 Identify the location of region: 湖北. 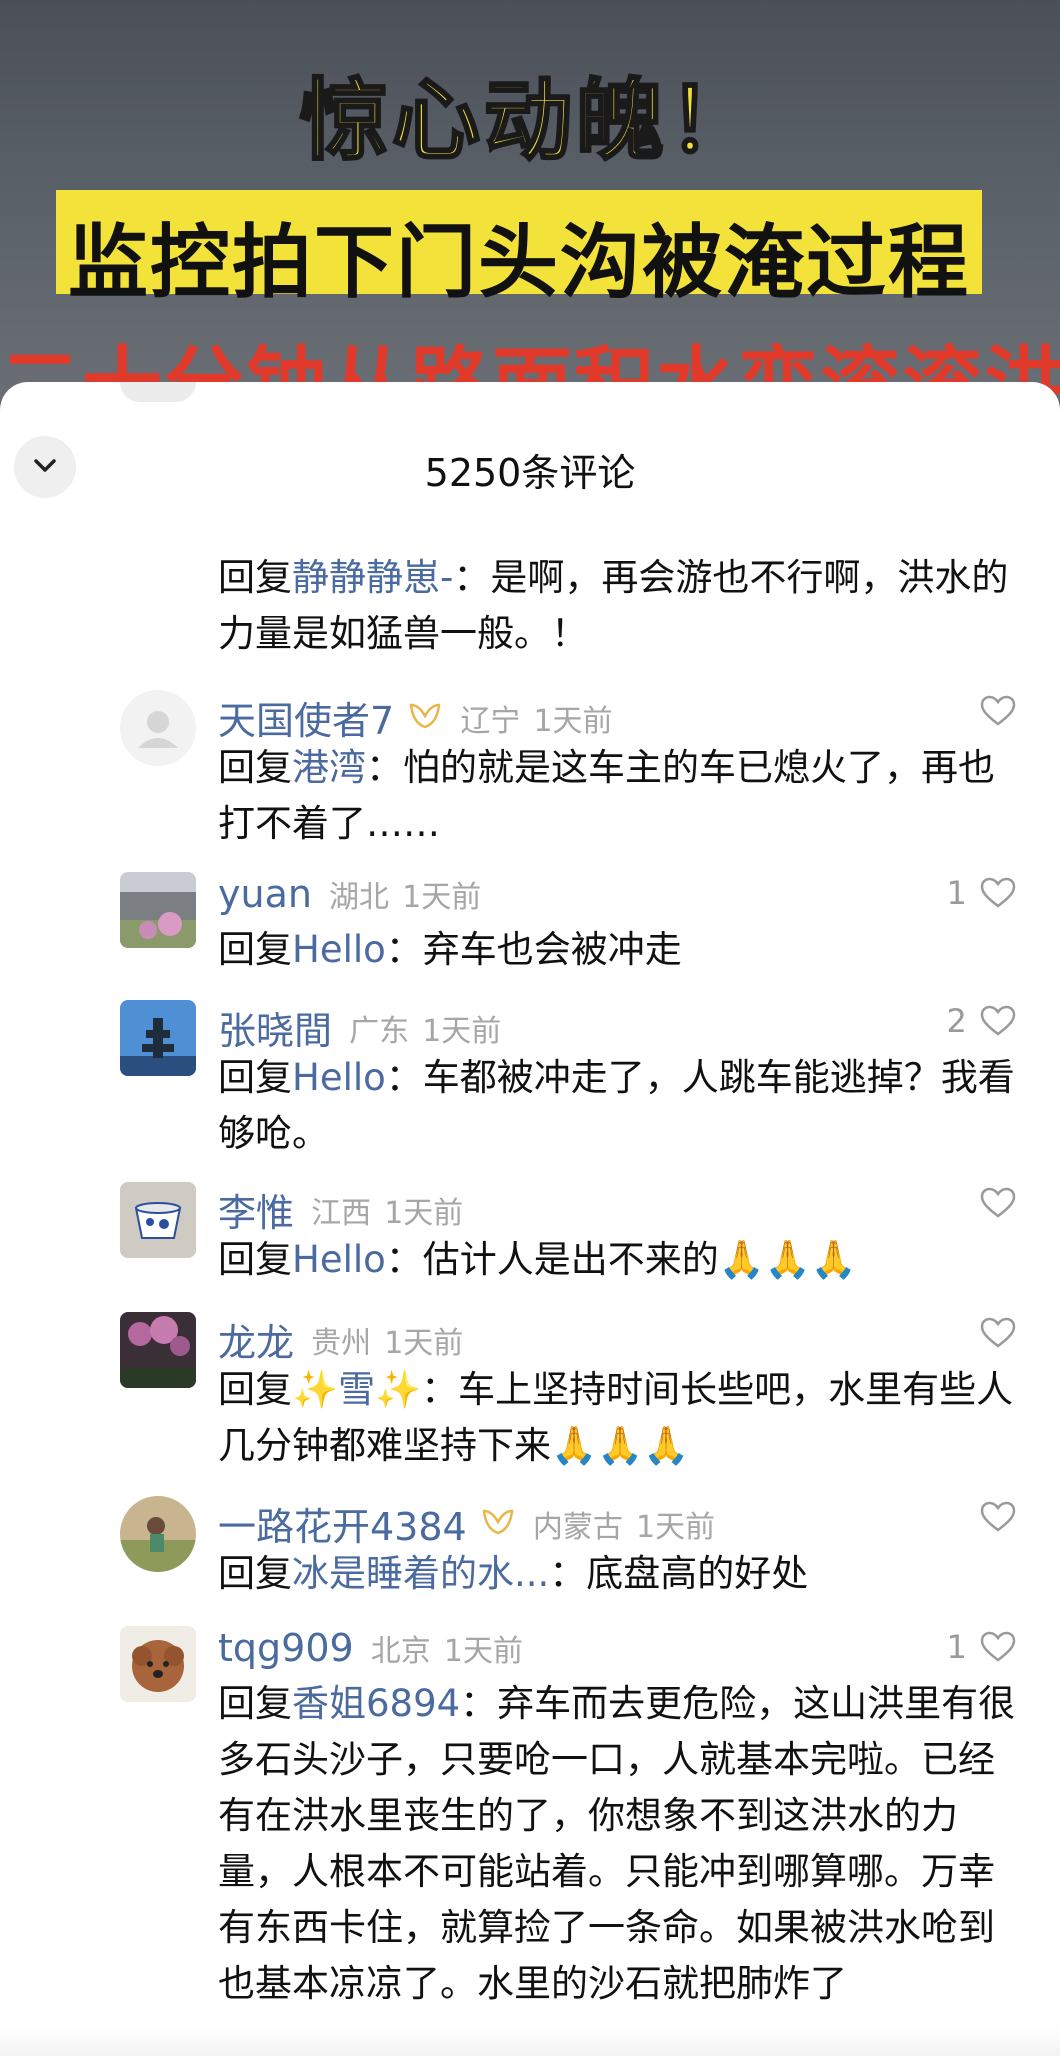
(359, 897).